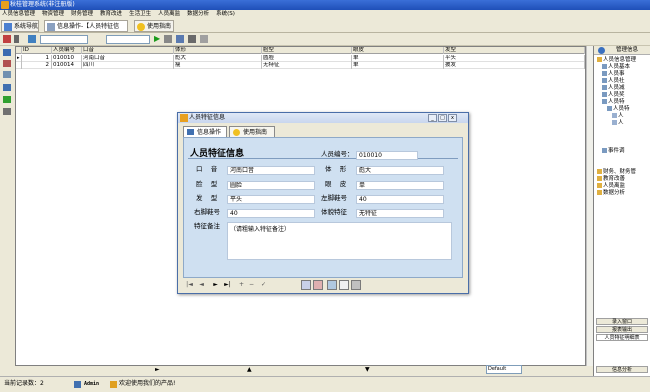 The width and height of the screenshot is (650, 392). I want to click on list-icon, so click(7, 52).